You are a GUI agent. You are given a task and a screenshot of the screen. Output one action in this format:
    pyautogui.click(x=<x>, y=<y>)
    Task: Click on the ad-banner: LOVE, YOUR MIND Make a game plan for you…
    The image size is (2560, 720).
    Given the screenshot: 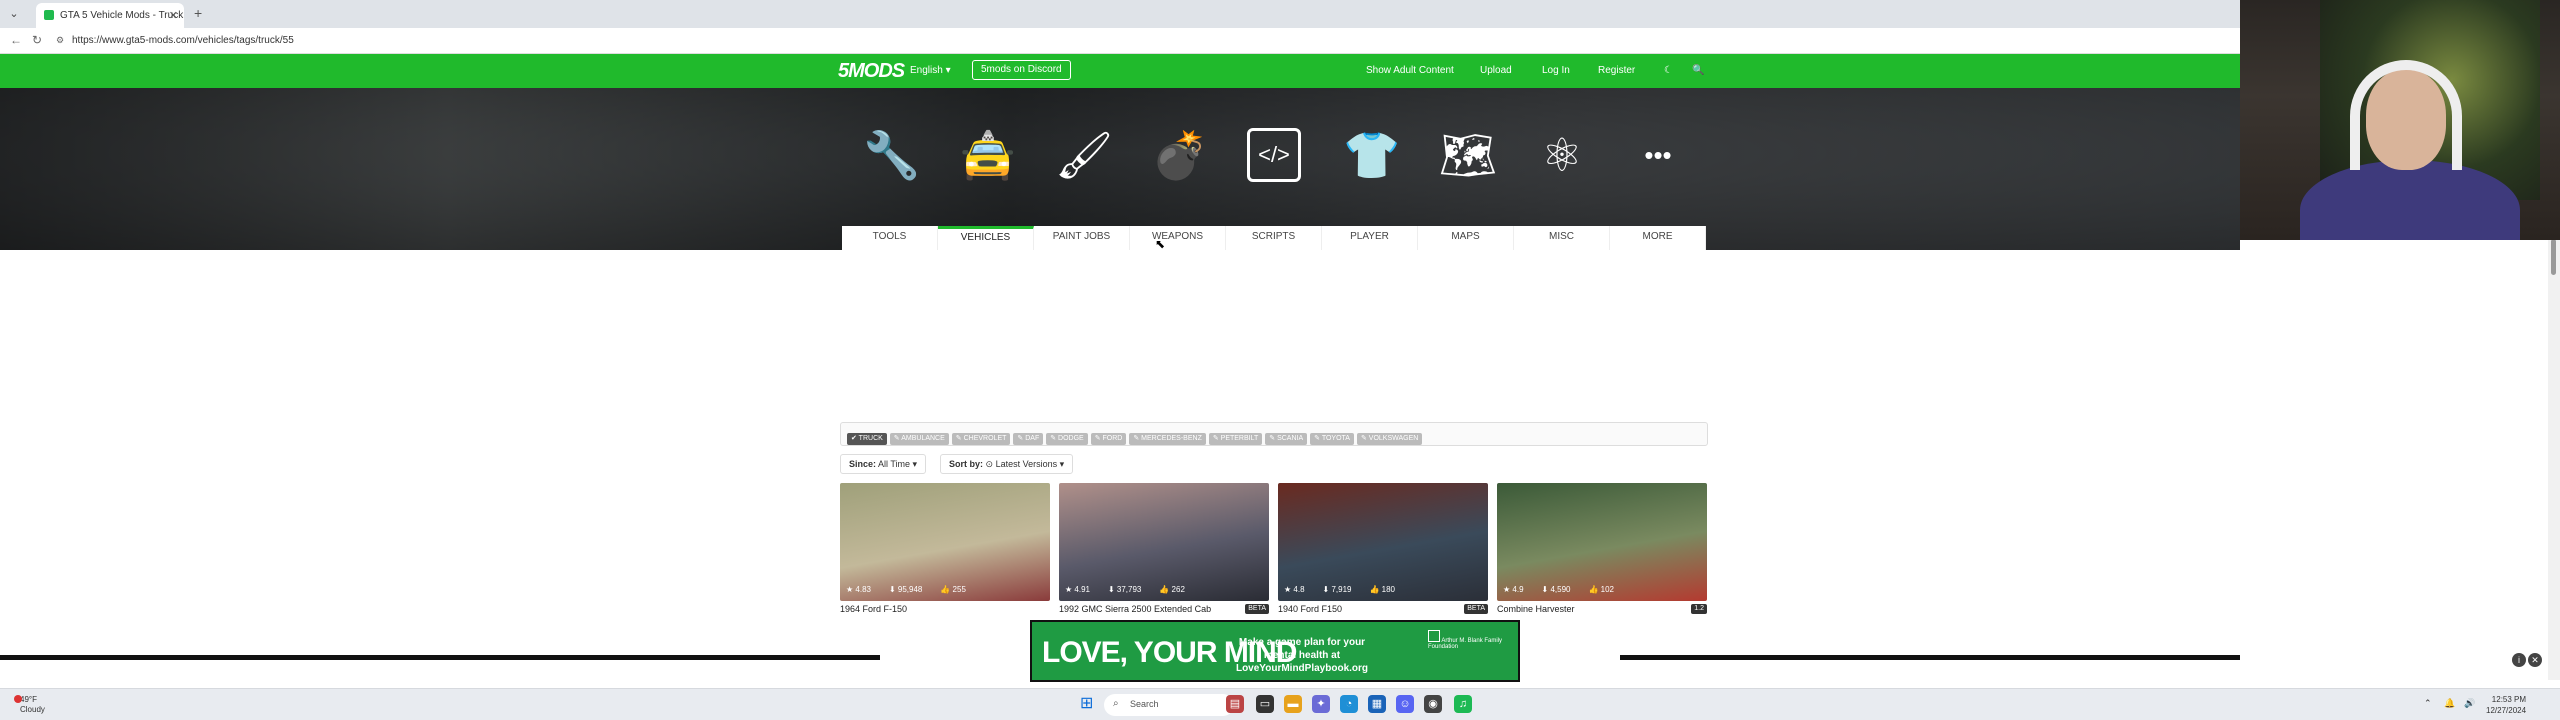 What is the action you would take?
    pyautogui.click(x=1275, y=651)
    